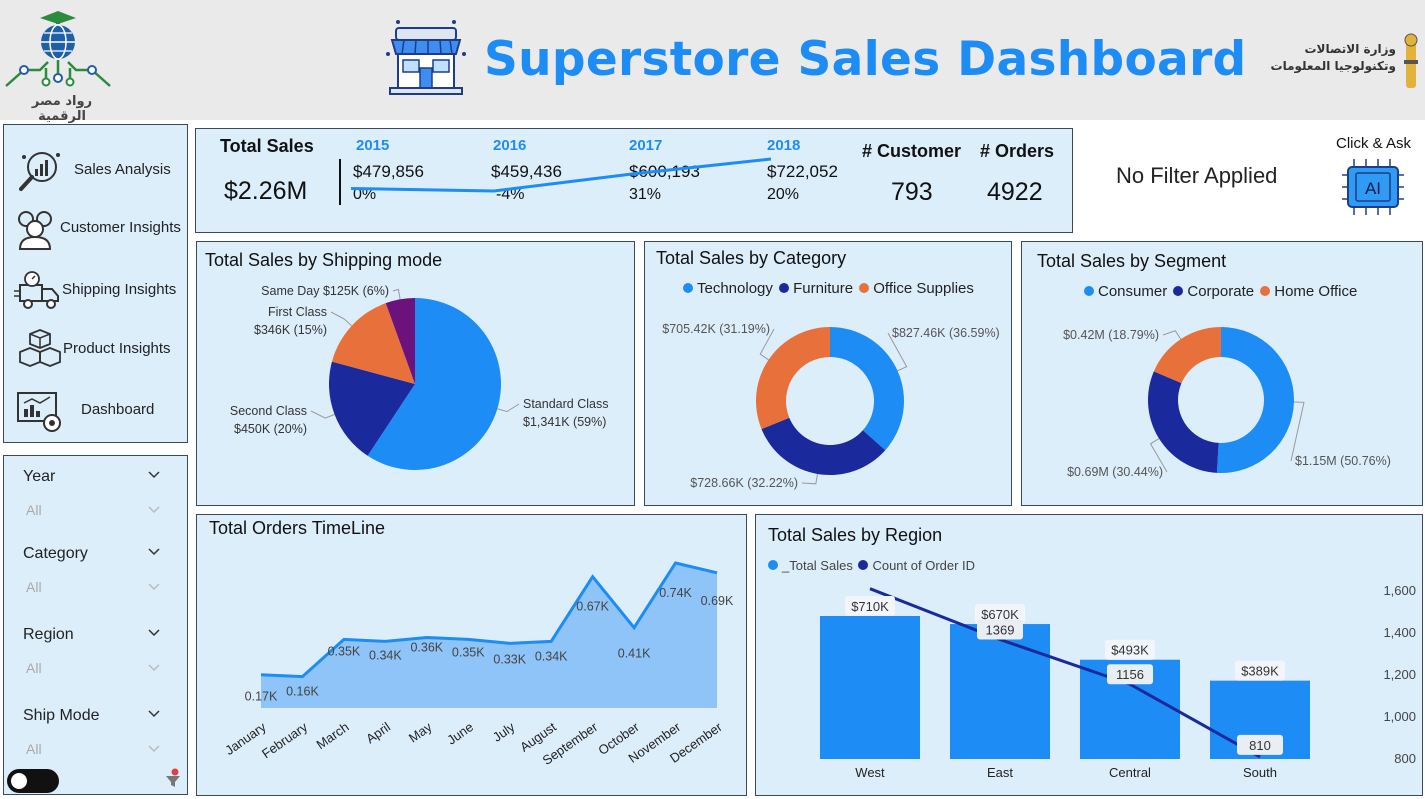  Describe the element at coordinates (261, 697) in the screenshot. I see `timeline-data-label: 0.17K` at that location.